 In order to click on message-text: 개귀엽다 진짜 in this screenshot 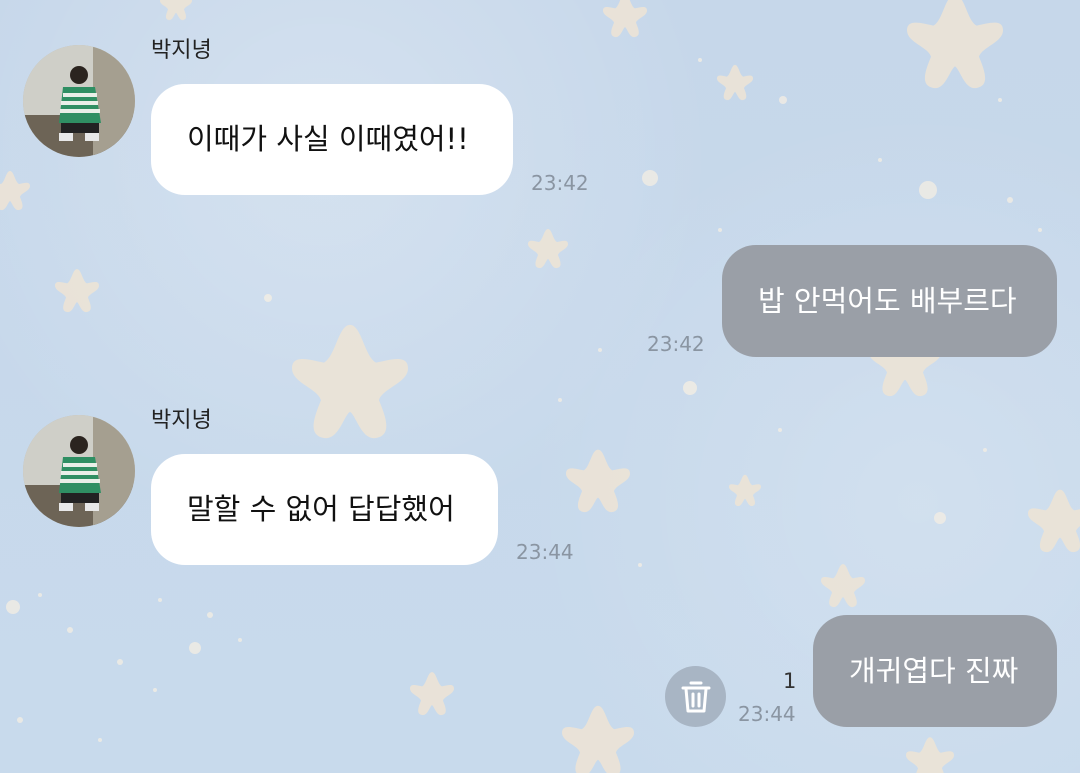, I will do `click(934, 670)`.